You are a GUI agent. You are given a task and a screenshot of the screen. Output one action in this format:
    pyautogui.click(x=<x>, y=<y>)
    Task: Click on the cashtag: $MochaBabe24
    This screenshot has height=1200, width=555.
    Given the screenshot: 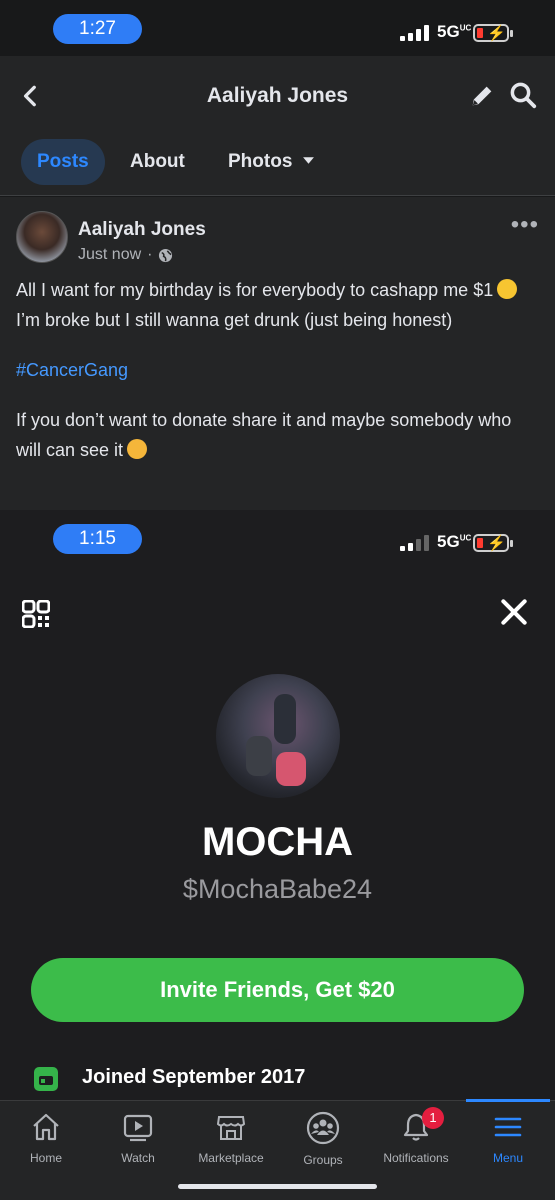 What is the action you would take?
    pyautogui.click(x=277, y=889)
    